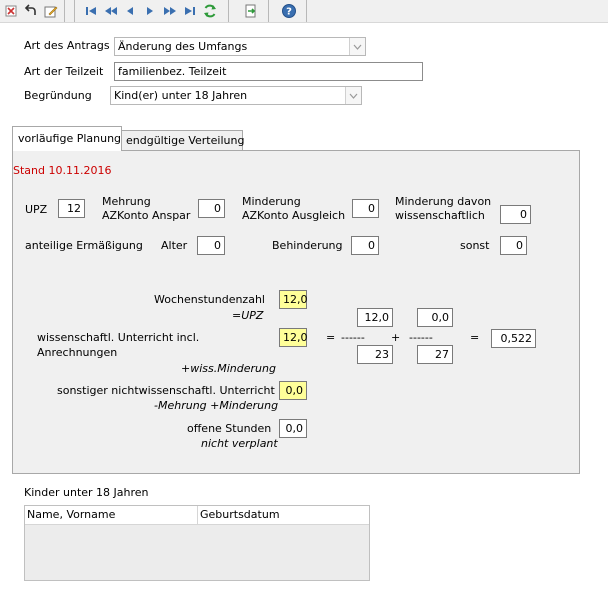  I want to click on begruendung-value: Kind(er) unter 18 Jahren, so click(181, 95).